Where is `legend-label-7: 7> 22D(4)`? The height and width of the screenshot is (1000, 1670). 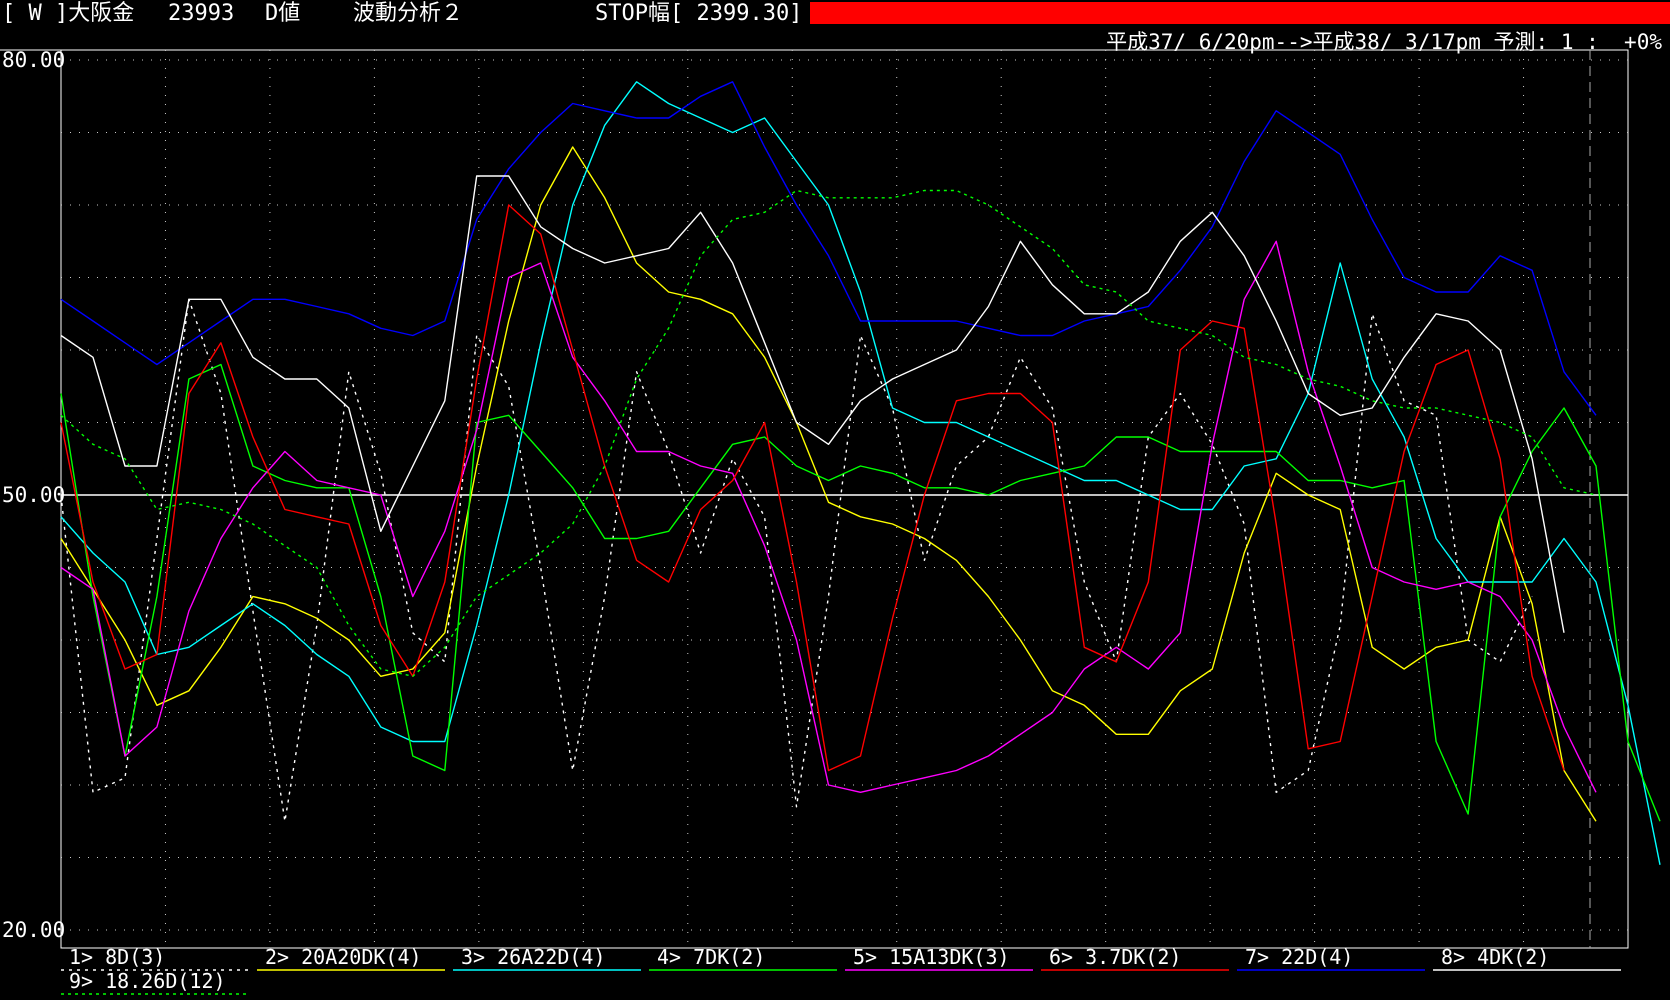
legend-label-7: 7> 22D(4) is located at coordinates (1299, 957).